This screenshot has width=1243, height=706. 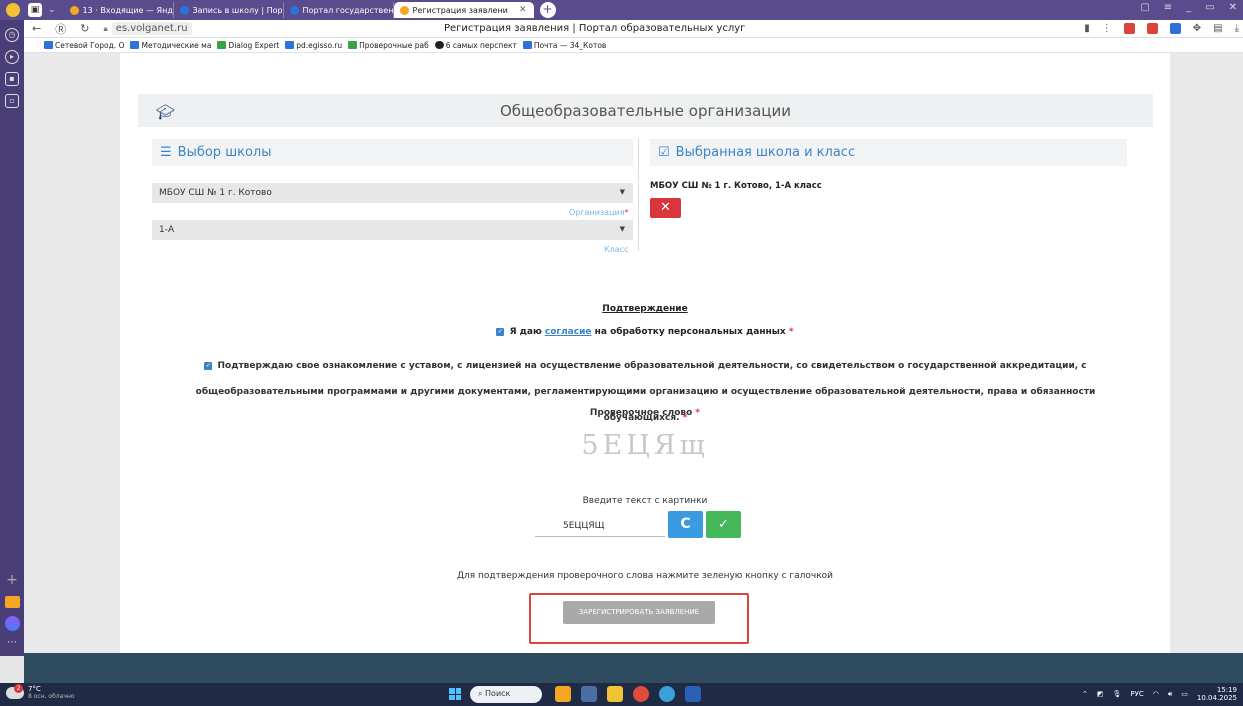 I want to click on folder-icon, so click(x=615, y=694).